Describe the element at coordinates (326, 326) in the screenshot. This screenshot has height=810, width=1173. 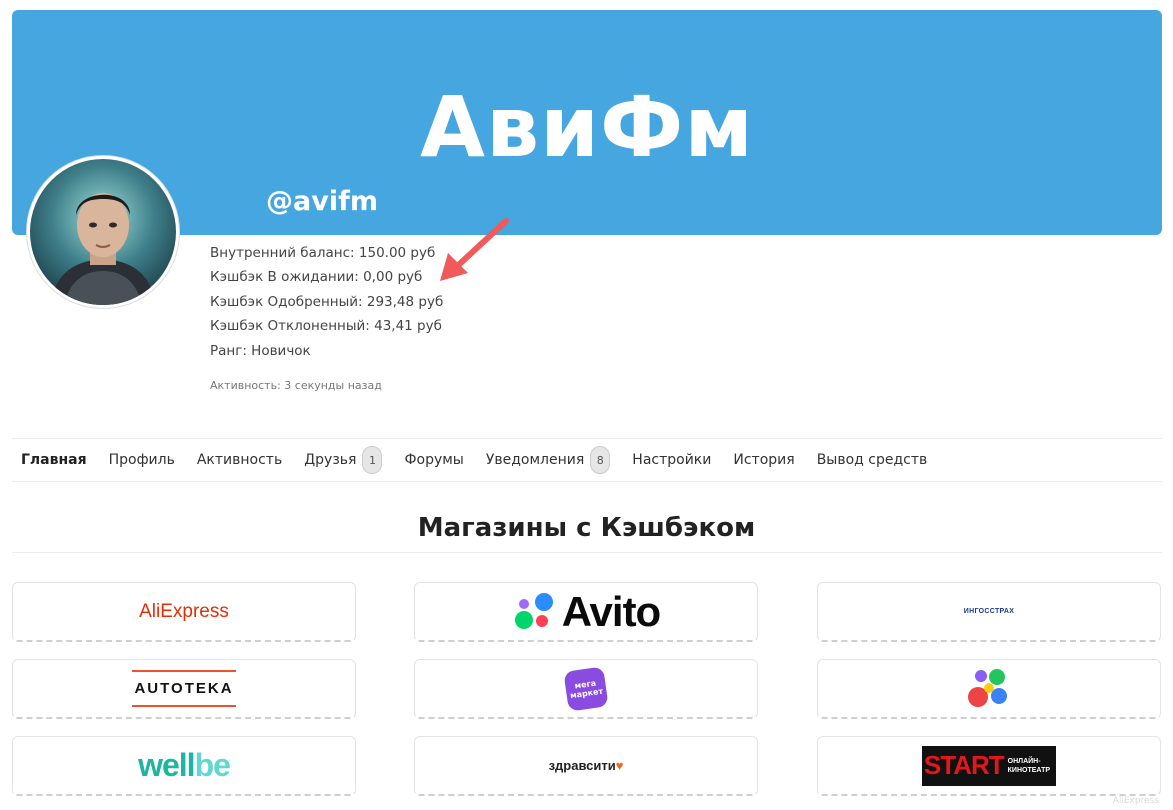
I see `cashback-rejected: Кэшбэк Отклоненный: 43,41 руб` at that location.